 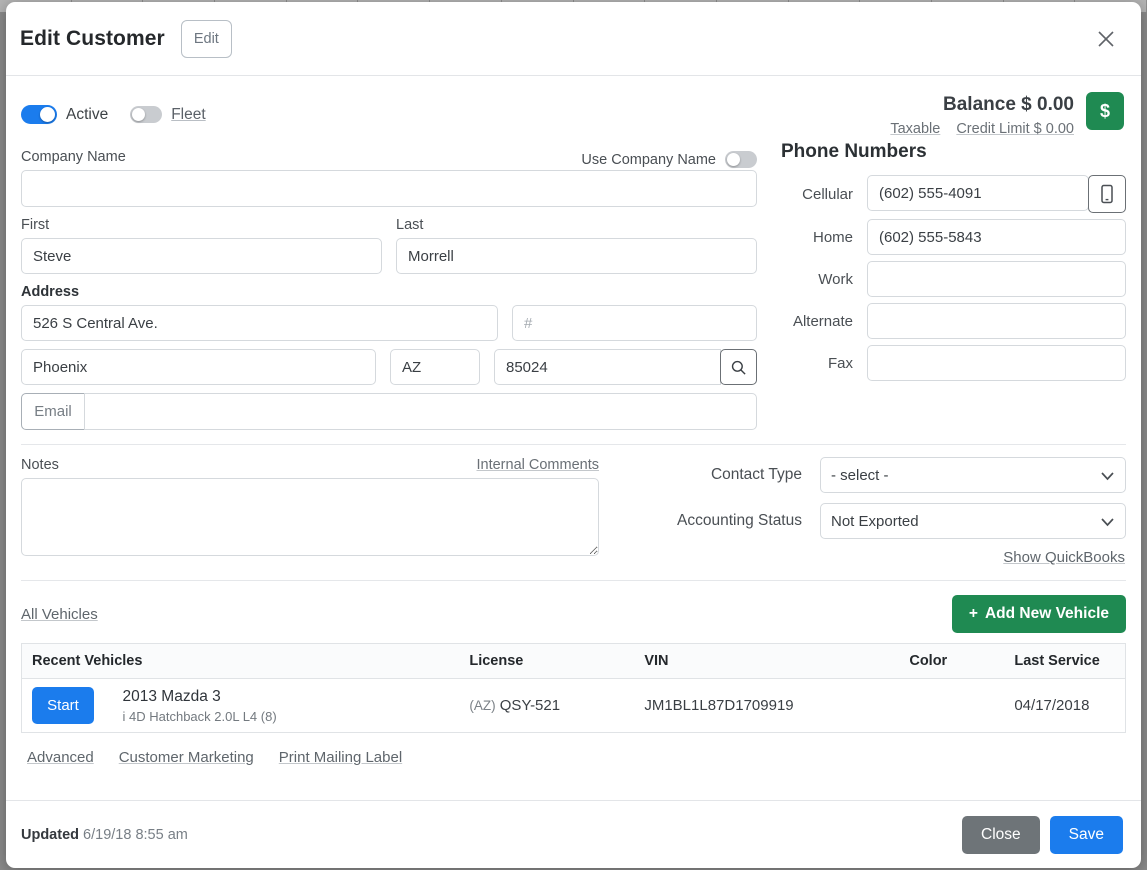 I want to click on balance-amount: Balance $ 0.00, so click(x=1008, y=104).